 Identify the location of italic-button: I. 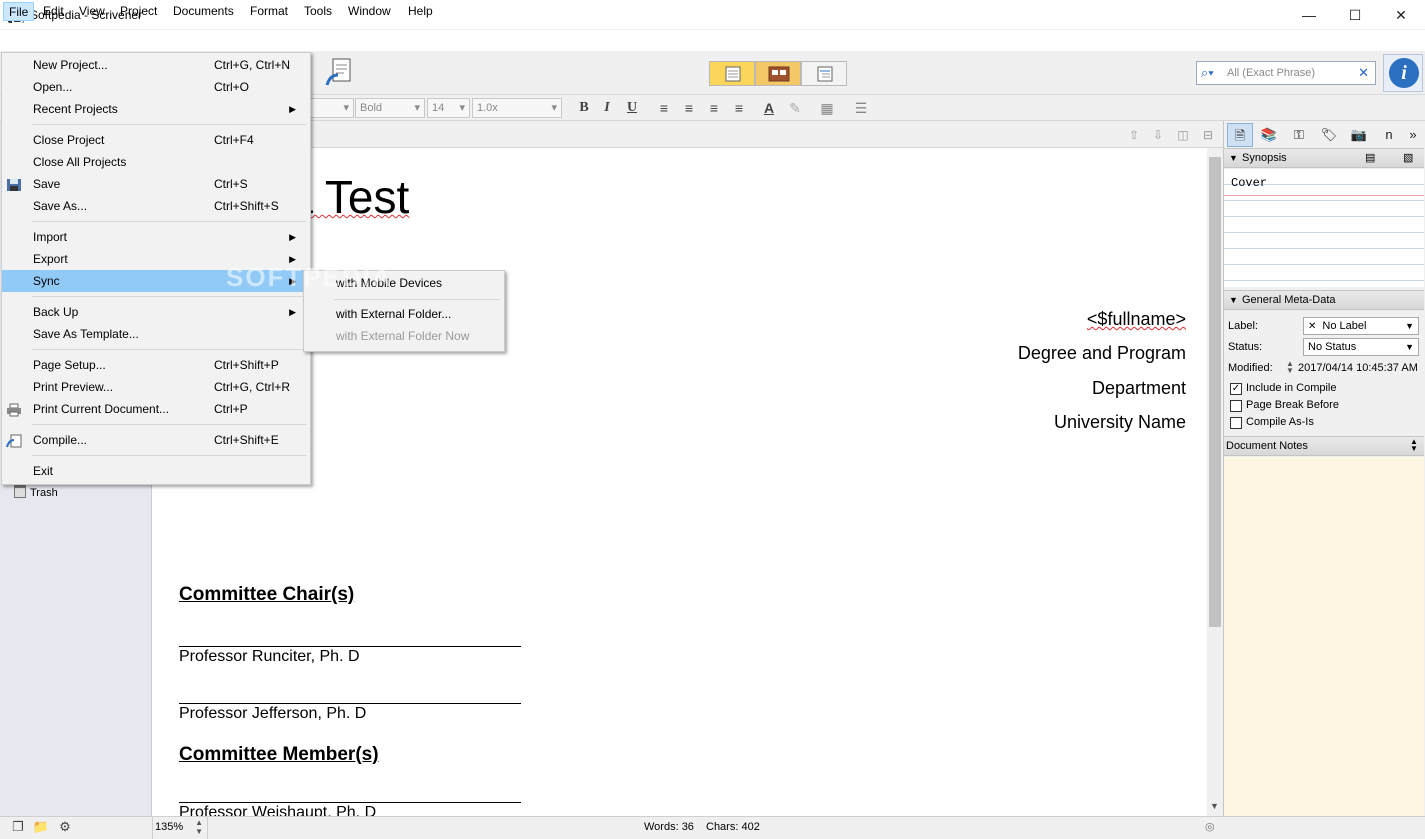
(607, 108).